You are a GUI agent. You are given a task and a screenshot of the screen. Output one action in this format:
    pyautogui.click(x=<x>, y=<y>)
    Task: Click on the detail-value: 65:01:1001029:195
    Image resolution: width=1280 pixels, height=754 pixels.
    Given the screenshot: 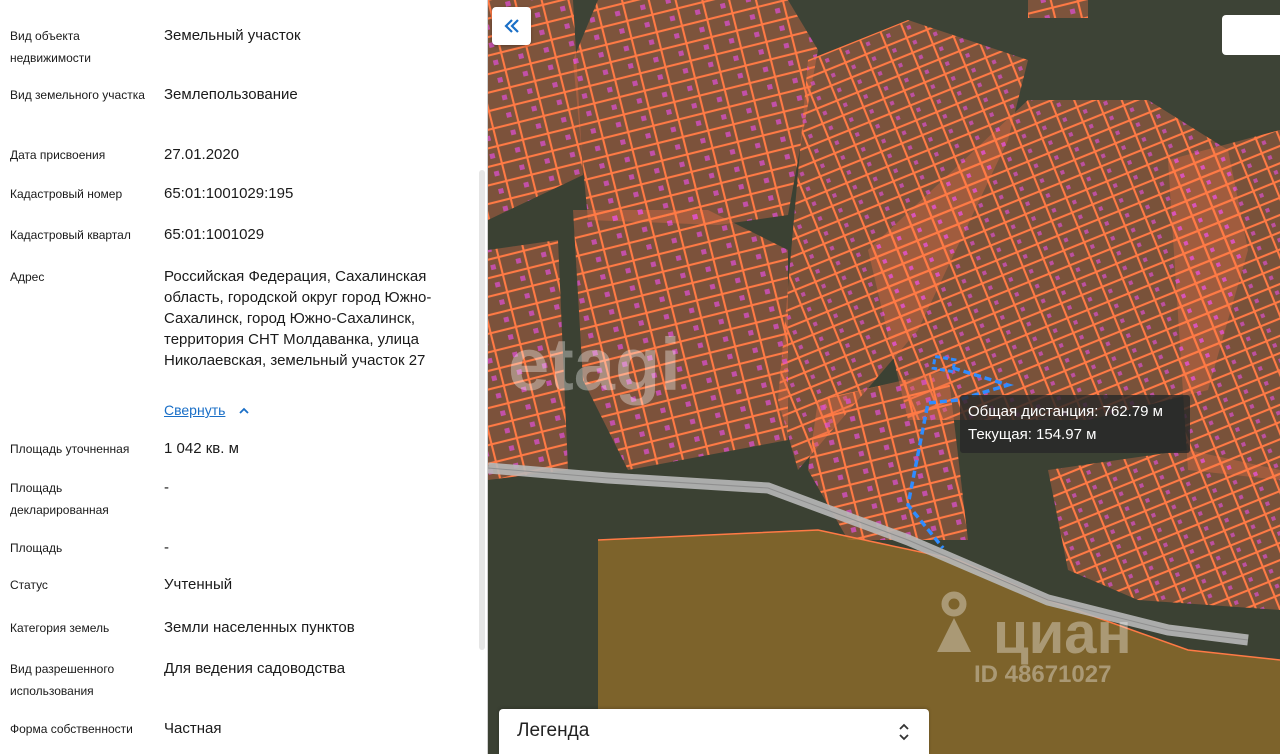 What is the action you would take?
    pyautogui.click(x=229, y=193)
    